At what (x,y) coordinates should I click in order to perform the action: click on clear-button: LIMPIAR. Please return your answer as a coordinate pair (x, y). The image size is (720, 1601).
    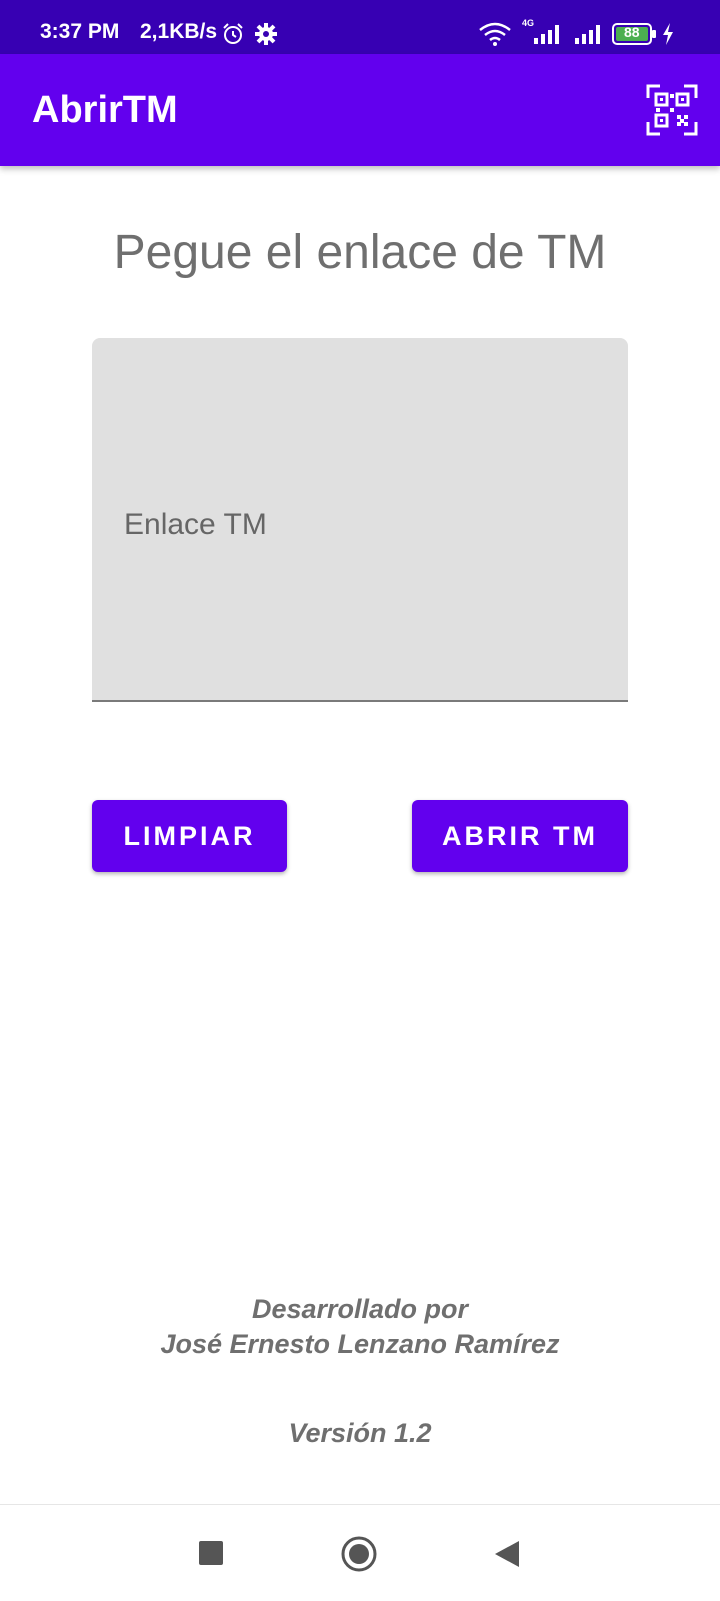
    Looking at the image, I should click on (189, 836).